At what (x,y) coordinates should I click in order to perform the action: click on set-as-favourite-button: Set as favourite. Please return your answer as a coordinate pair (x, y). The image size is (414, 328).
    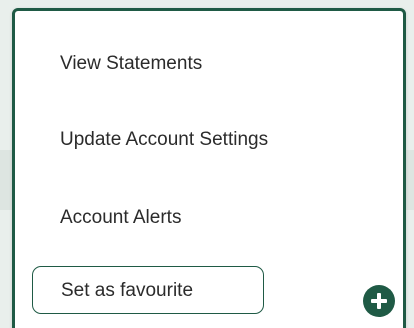
    Looking at the image, I should click on (148, 290).